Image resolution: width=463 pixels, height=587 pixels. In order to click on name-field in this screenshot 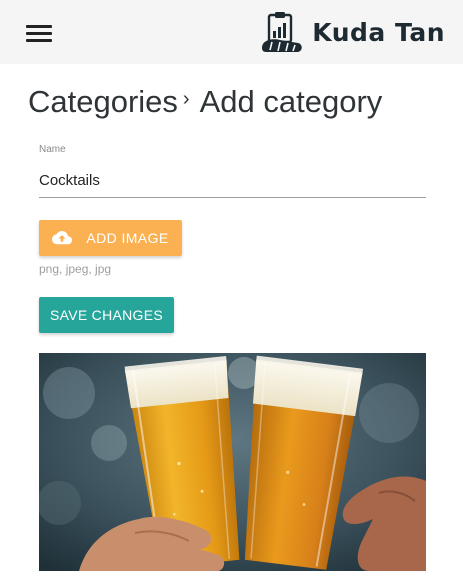, I will do `click(232, 181)`.